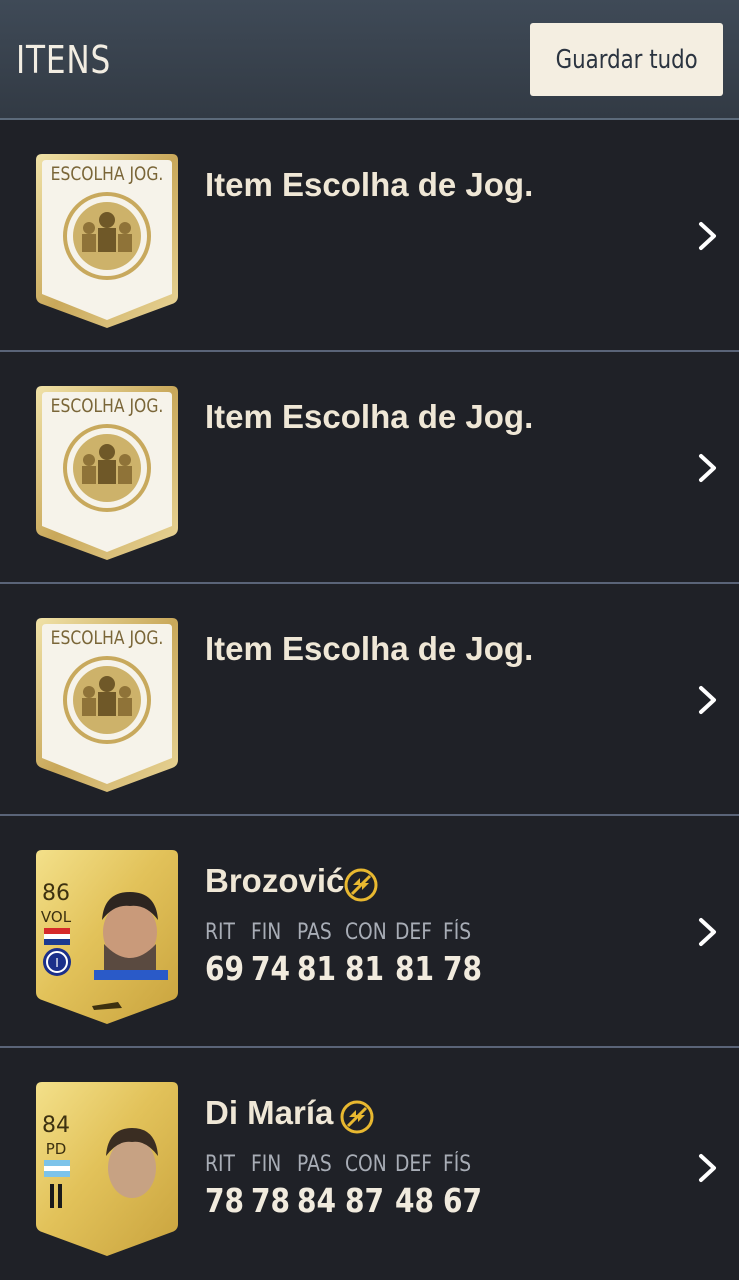 The width and height of the screenshot is (739, 1280). I want to click on player-name: Brozović, so click(275, 880).